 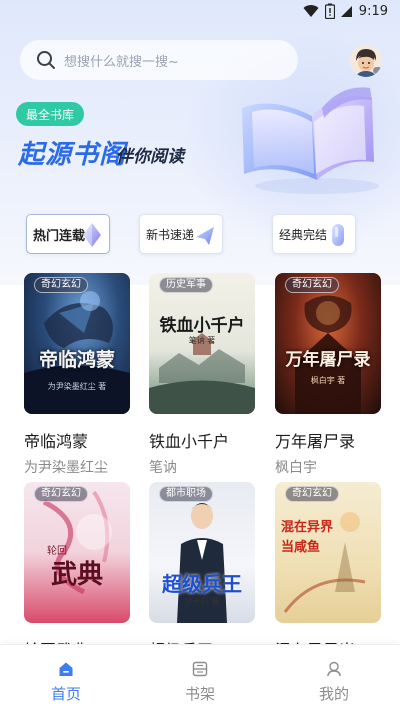 I want to click on search-icon, so click(x=46, y=60).